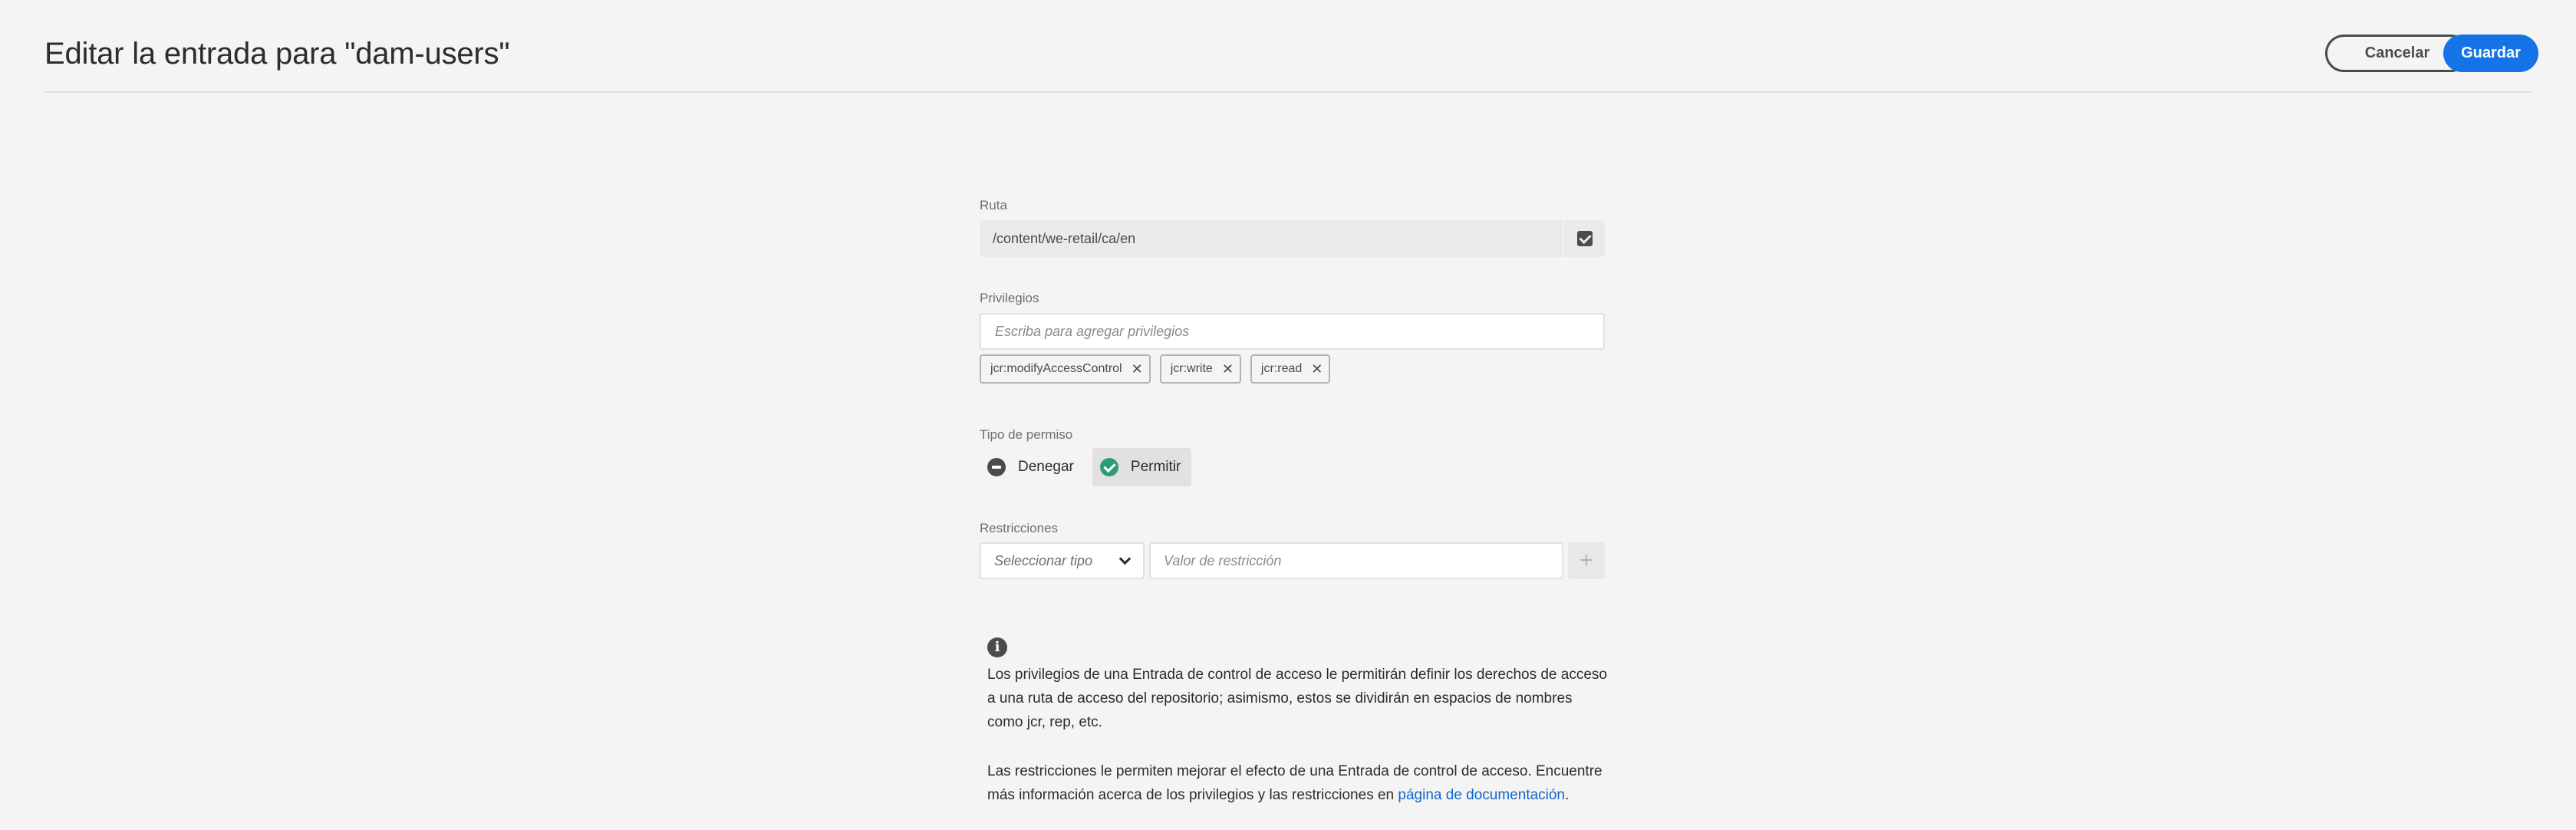 The height and width of the screenshot is (830, 2576). I want to click on save-button: Guardar, so click(2490, 54).